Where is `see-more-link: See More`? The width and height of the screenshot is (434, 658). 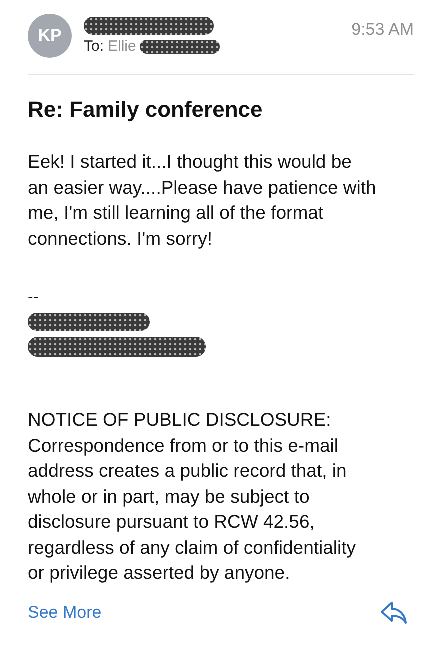
see-more-link: See More is located at coordinates (65, 612).